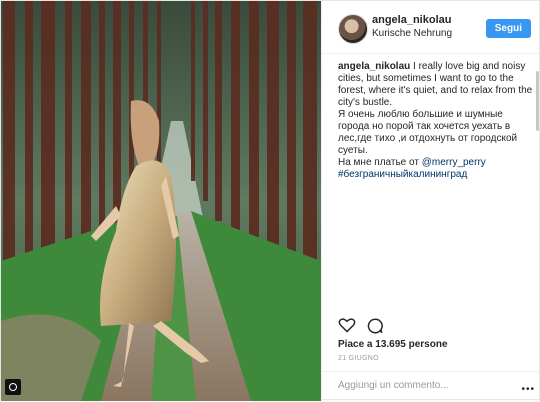 This screenshot has height=402, width=540. I want to click on avatar, so click(353, 29).